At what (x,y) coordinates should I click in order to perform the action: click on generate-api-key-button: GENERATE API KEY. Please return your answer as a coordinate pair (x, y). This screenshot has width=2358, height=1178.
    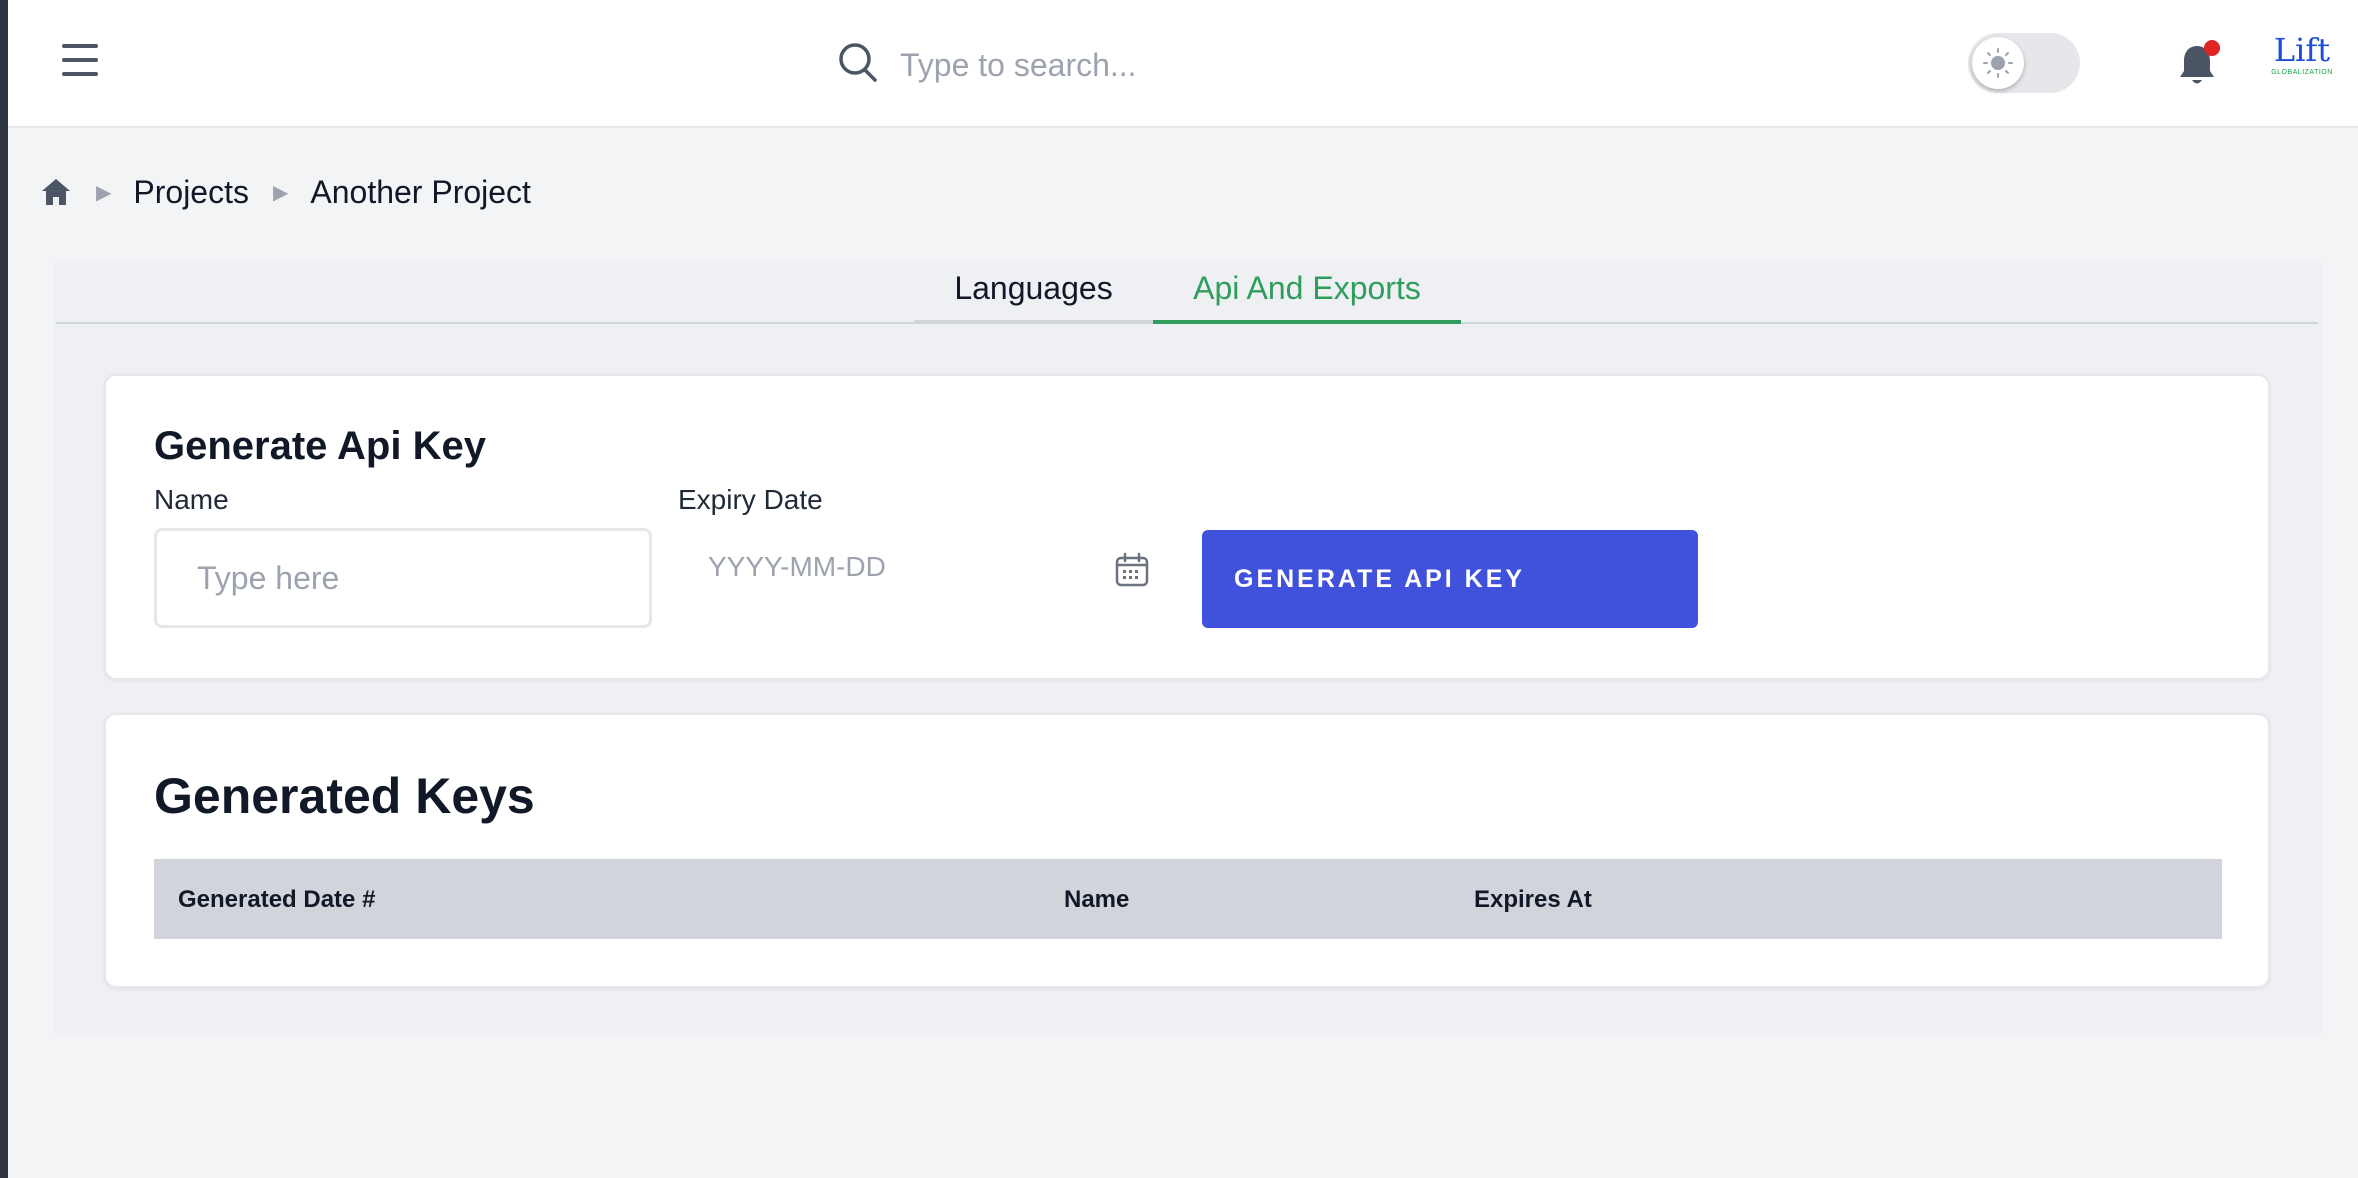
    Looking at the image, I should click on (1450, 579).